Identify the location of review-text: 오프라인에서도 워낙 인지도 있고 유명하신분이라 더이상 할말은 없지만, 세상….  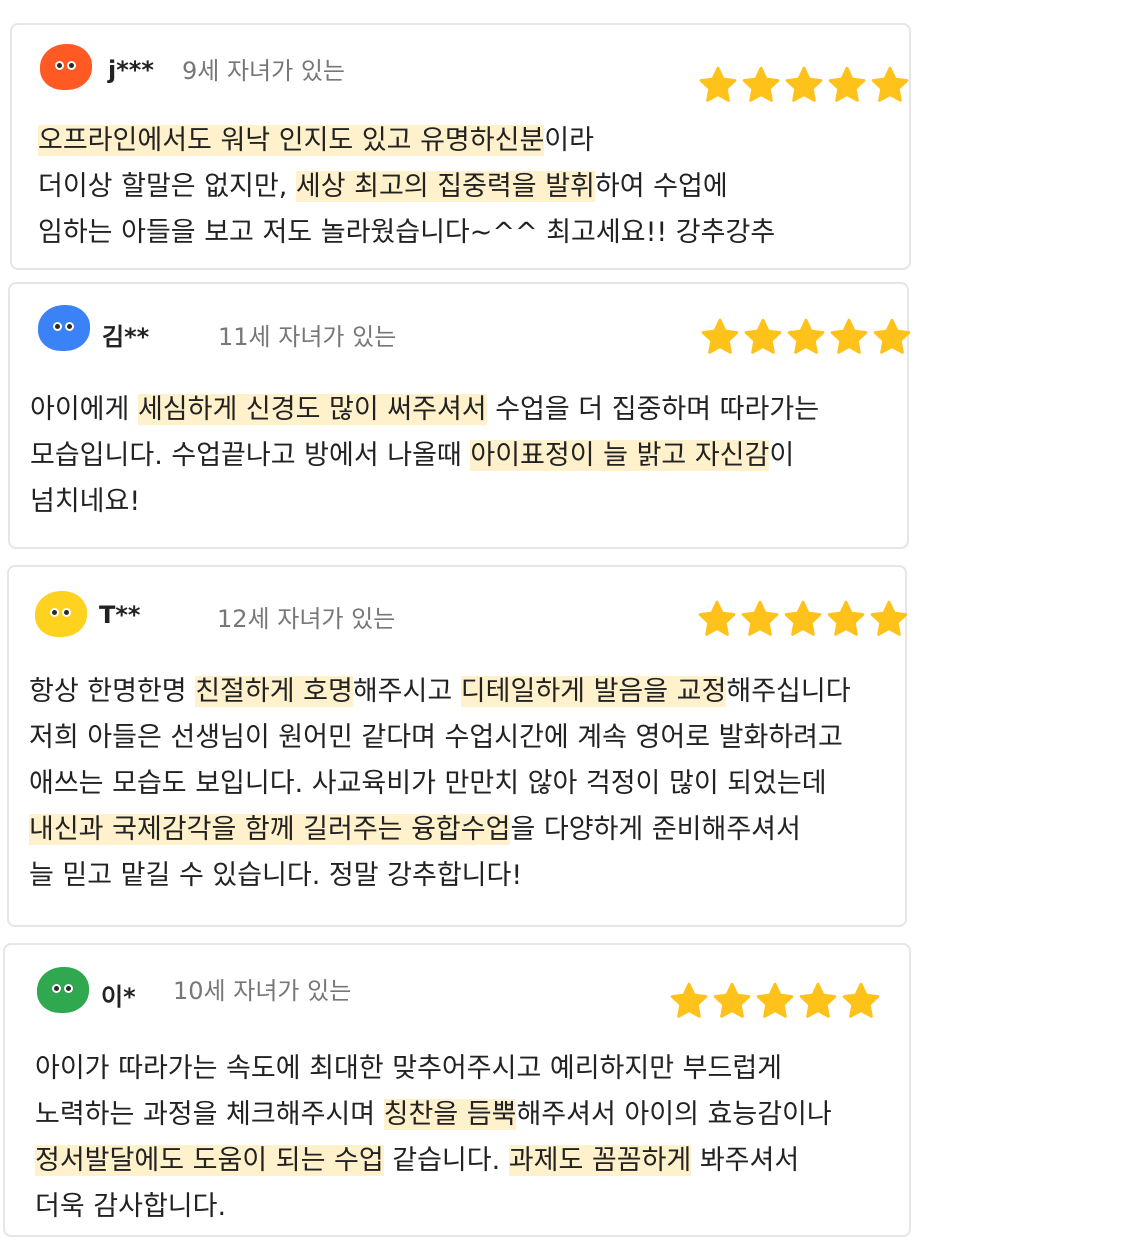
(406, 187).